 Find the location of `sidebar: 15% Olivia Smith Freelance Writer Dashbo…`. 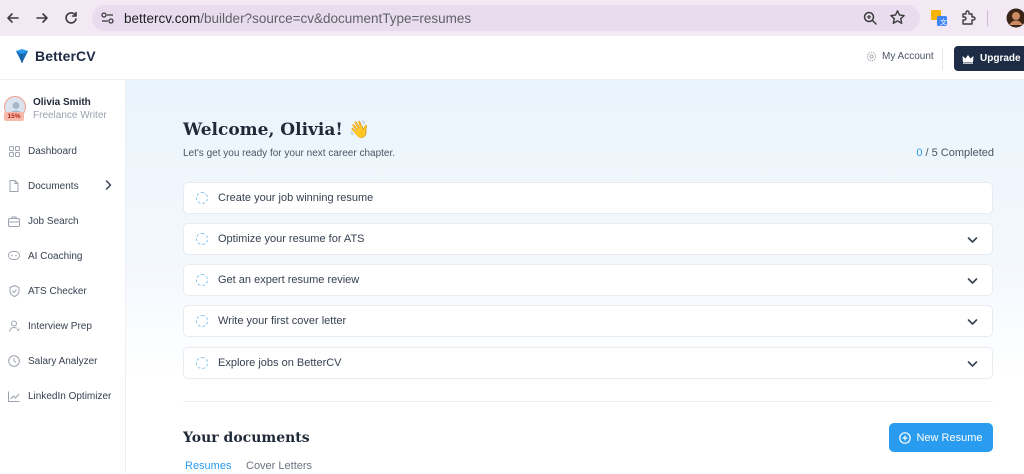

sidebar: 15% Olivia Smith Freelance Writer Dashbo… is located at coordinates (63, 277).